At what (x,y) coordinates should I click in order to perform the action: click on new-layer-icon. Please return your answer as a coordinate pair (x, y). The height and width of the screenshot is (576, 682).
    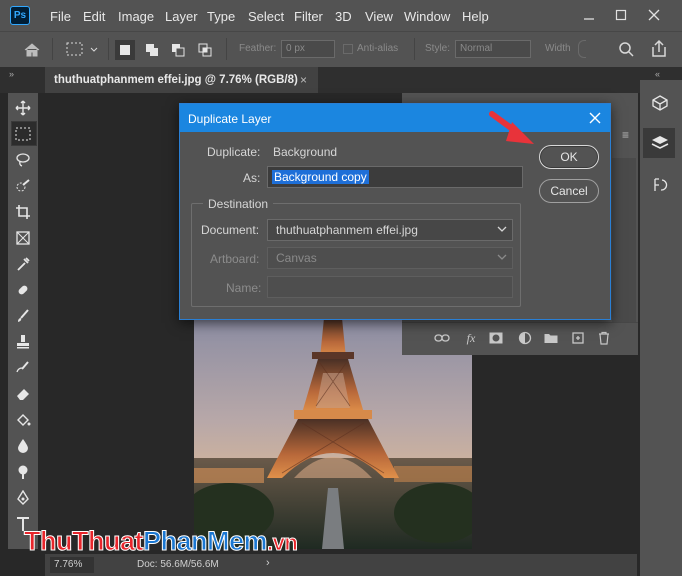
    Looking at the image, I should click on (578, 338).